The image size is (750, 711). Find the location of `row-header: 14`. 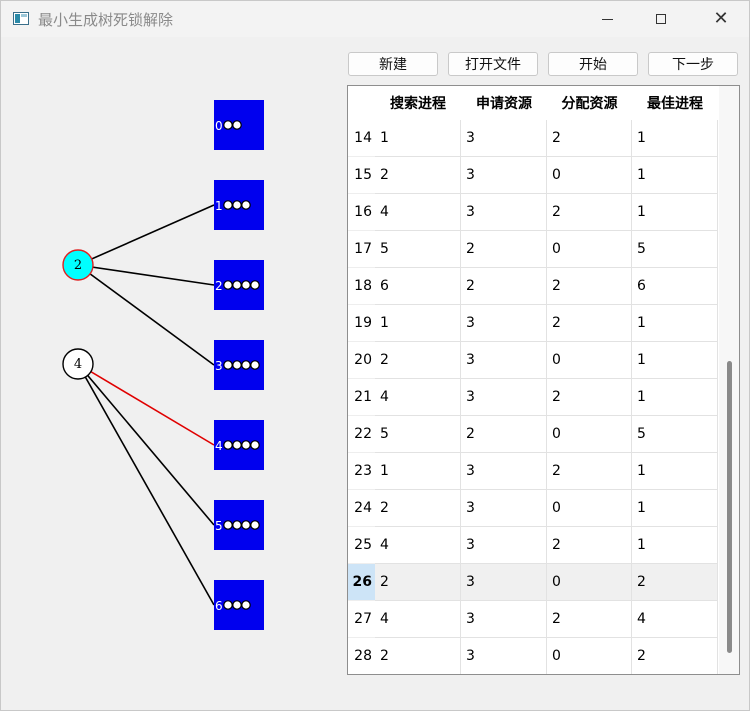

row-header: 14 is located at coordinates (361, 138).